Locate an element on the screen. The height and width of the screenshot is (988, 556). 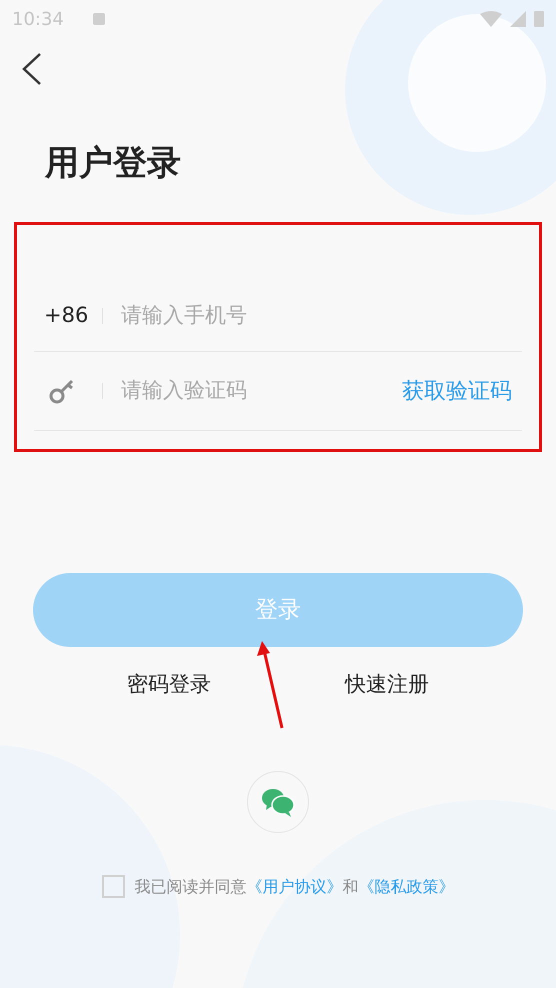
download-icon is located at coordinates (99, 19).